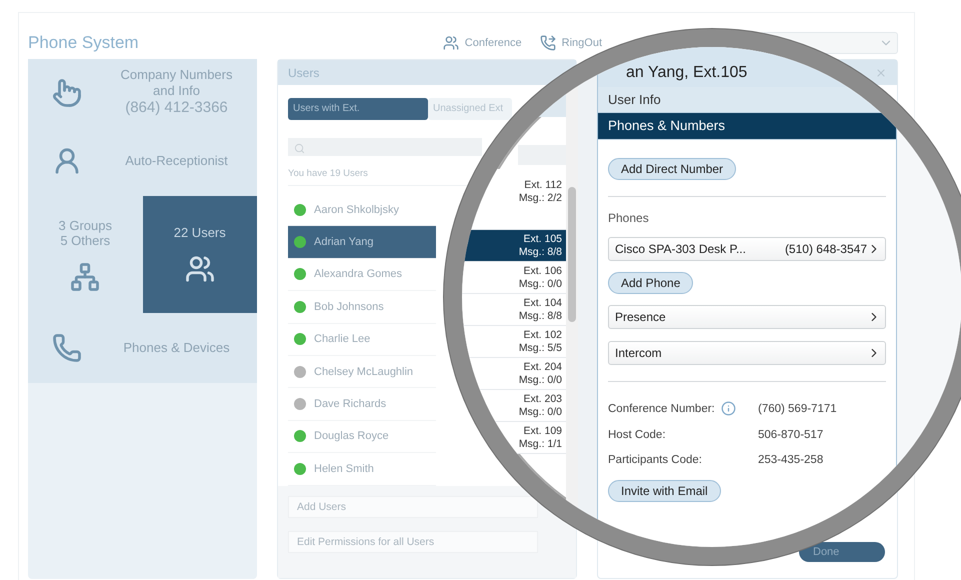  I want to click on invite-email-button: Invite with Email, so click(664, 491).